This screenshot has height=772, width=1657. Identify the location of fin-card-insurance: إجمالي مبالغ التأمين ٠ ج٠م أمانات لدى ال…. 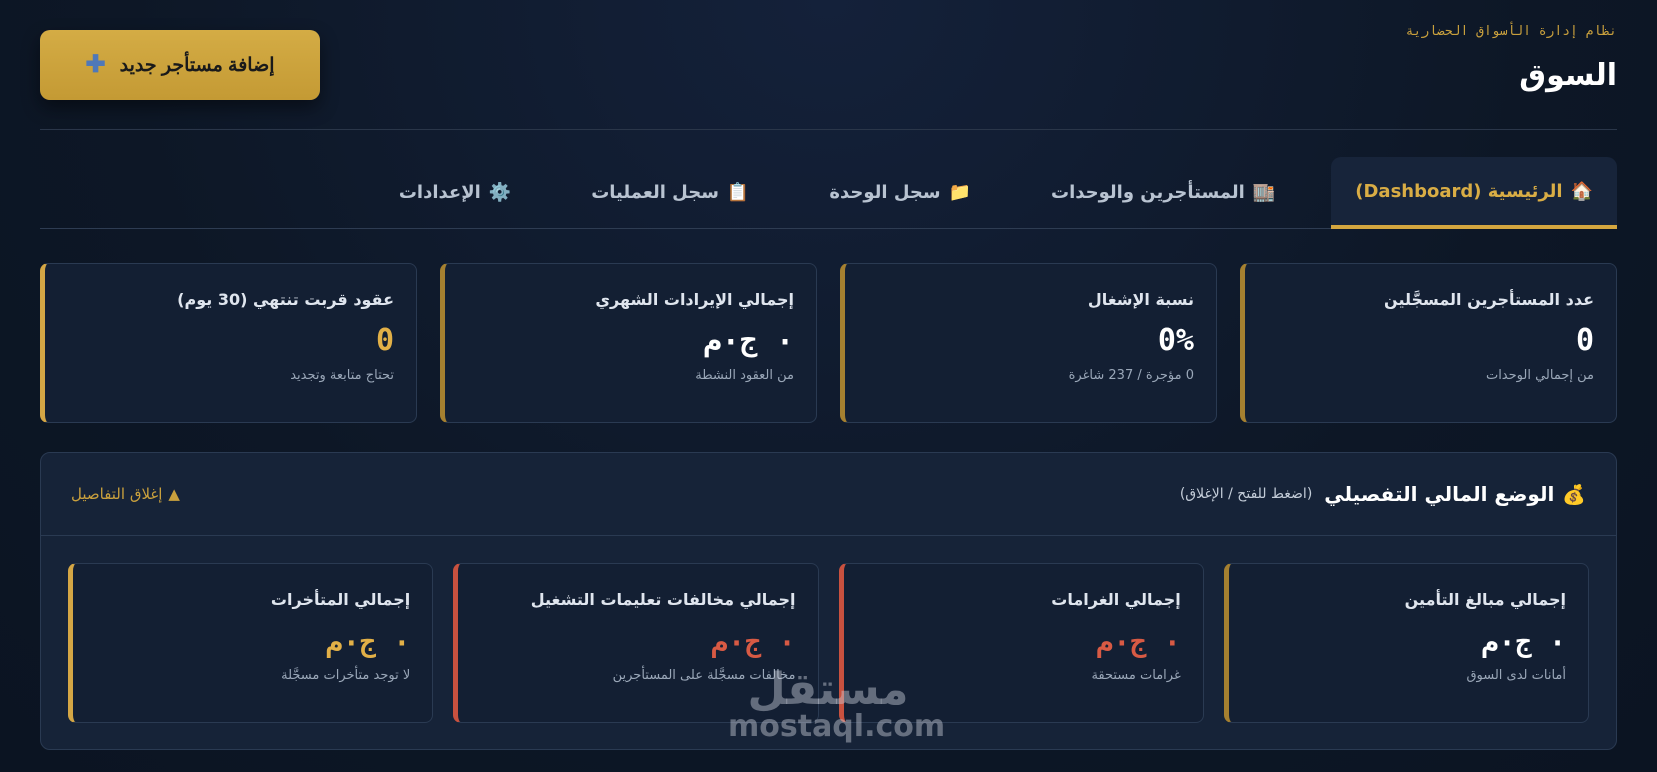
(1406, 643).